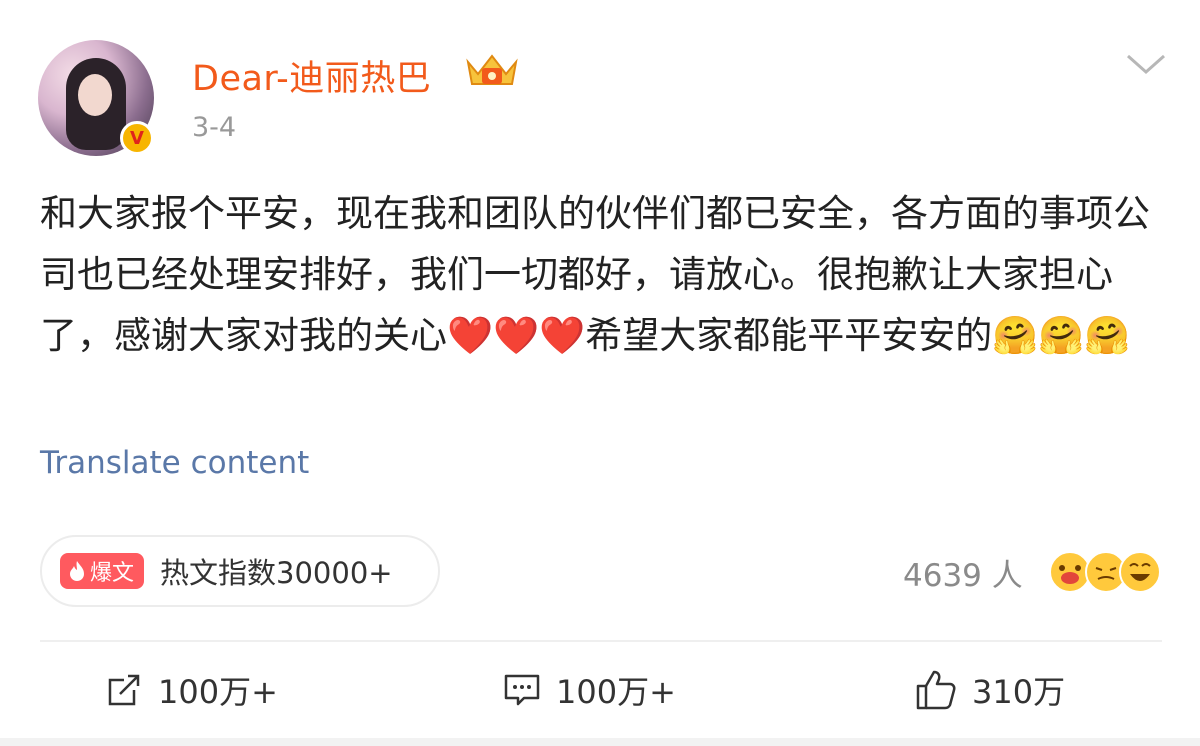 The width and height of the screenshot is (1200, 746). I want to click on hot-index-text: 热文指数30000+, so click(276, 573).